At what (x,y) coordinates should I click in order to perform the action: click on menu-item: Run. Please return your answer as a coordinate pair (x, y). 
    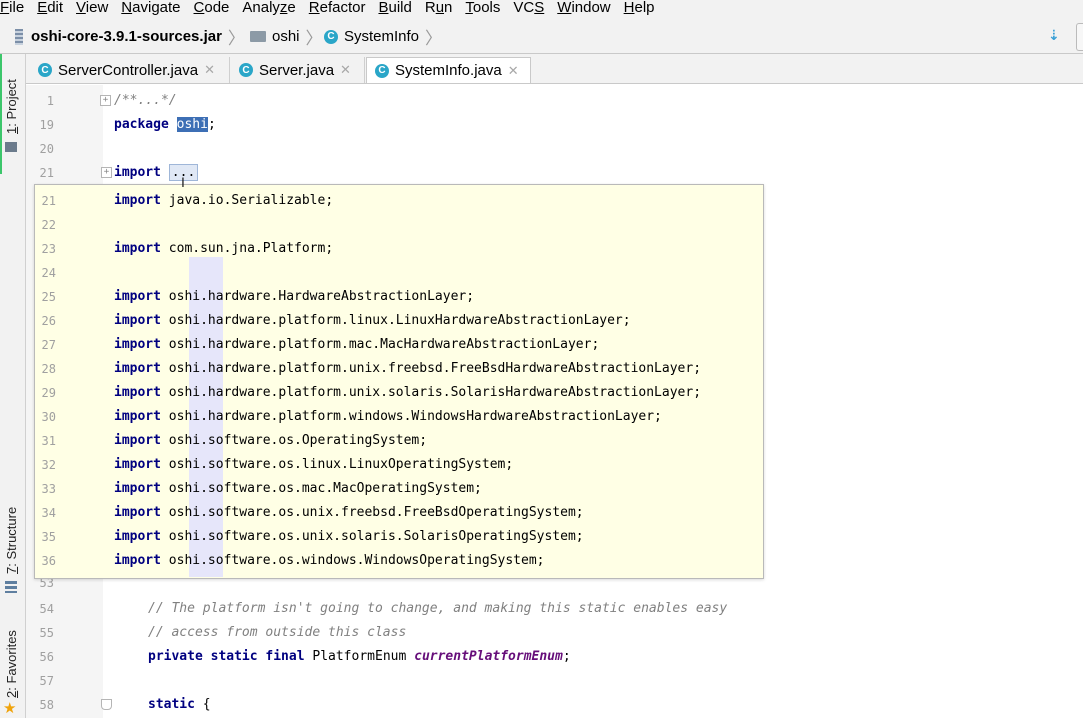
    Looking at the image, I should click on (439, 8).